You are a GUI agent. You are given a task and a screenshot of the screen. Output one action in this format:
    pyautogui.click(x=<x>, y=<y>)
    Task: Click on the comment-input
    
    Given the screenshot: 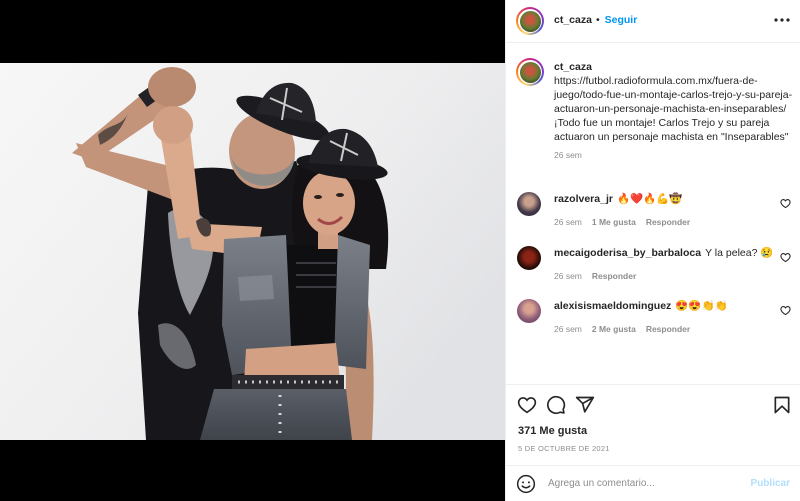 What is the action you would take?
    pyautogui.click(x=638, y=484)
    